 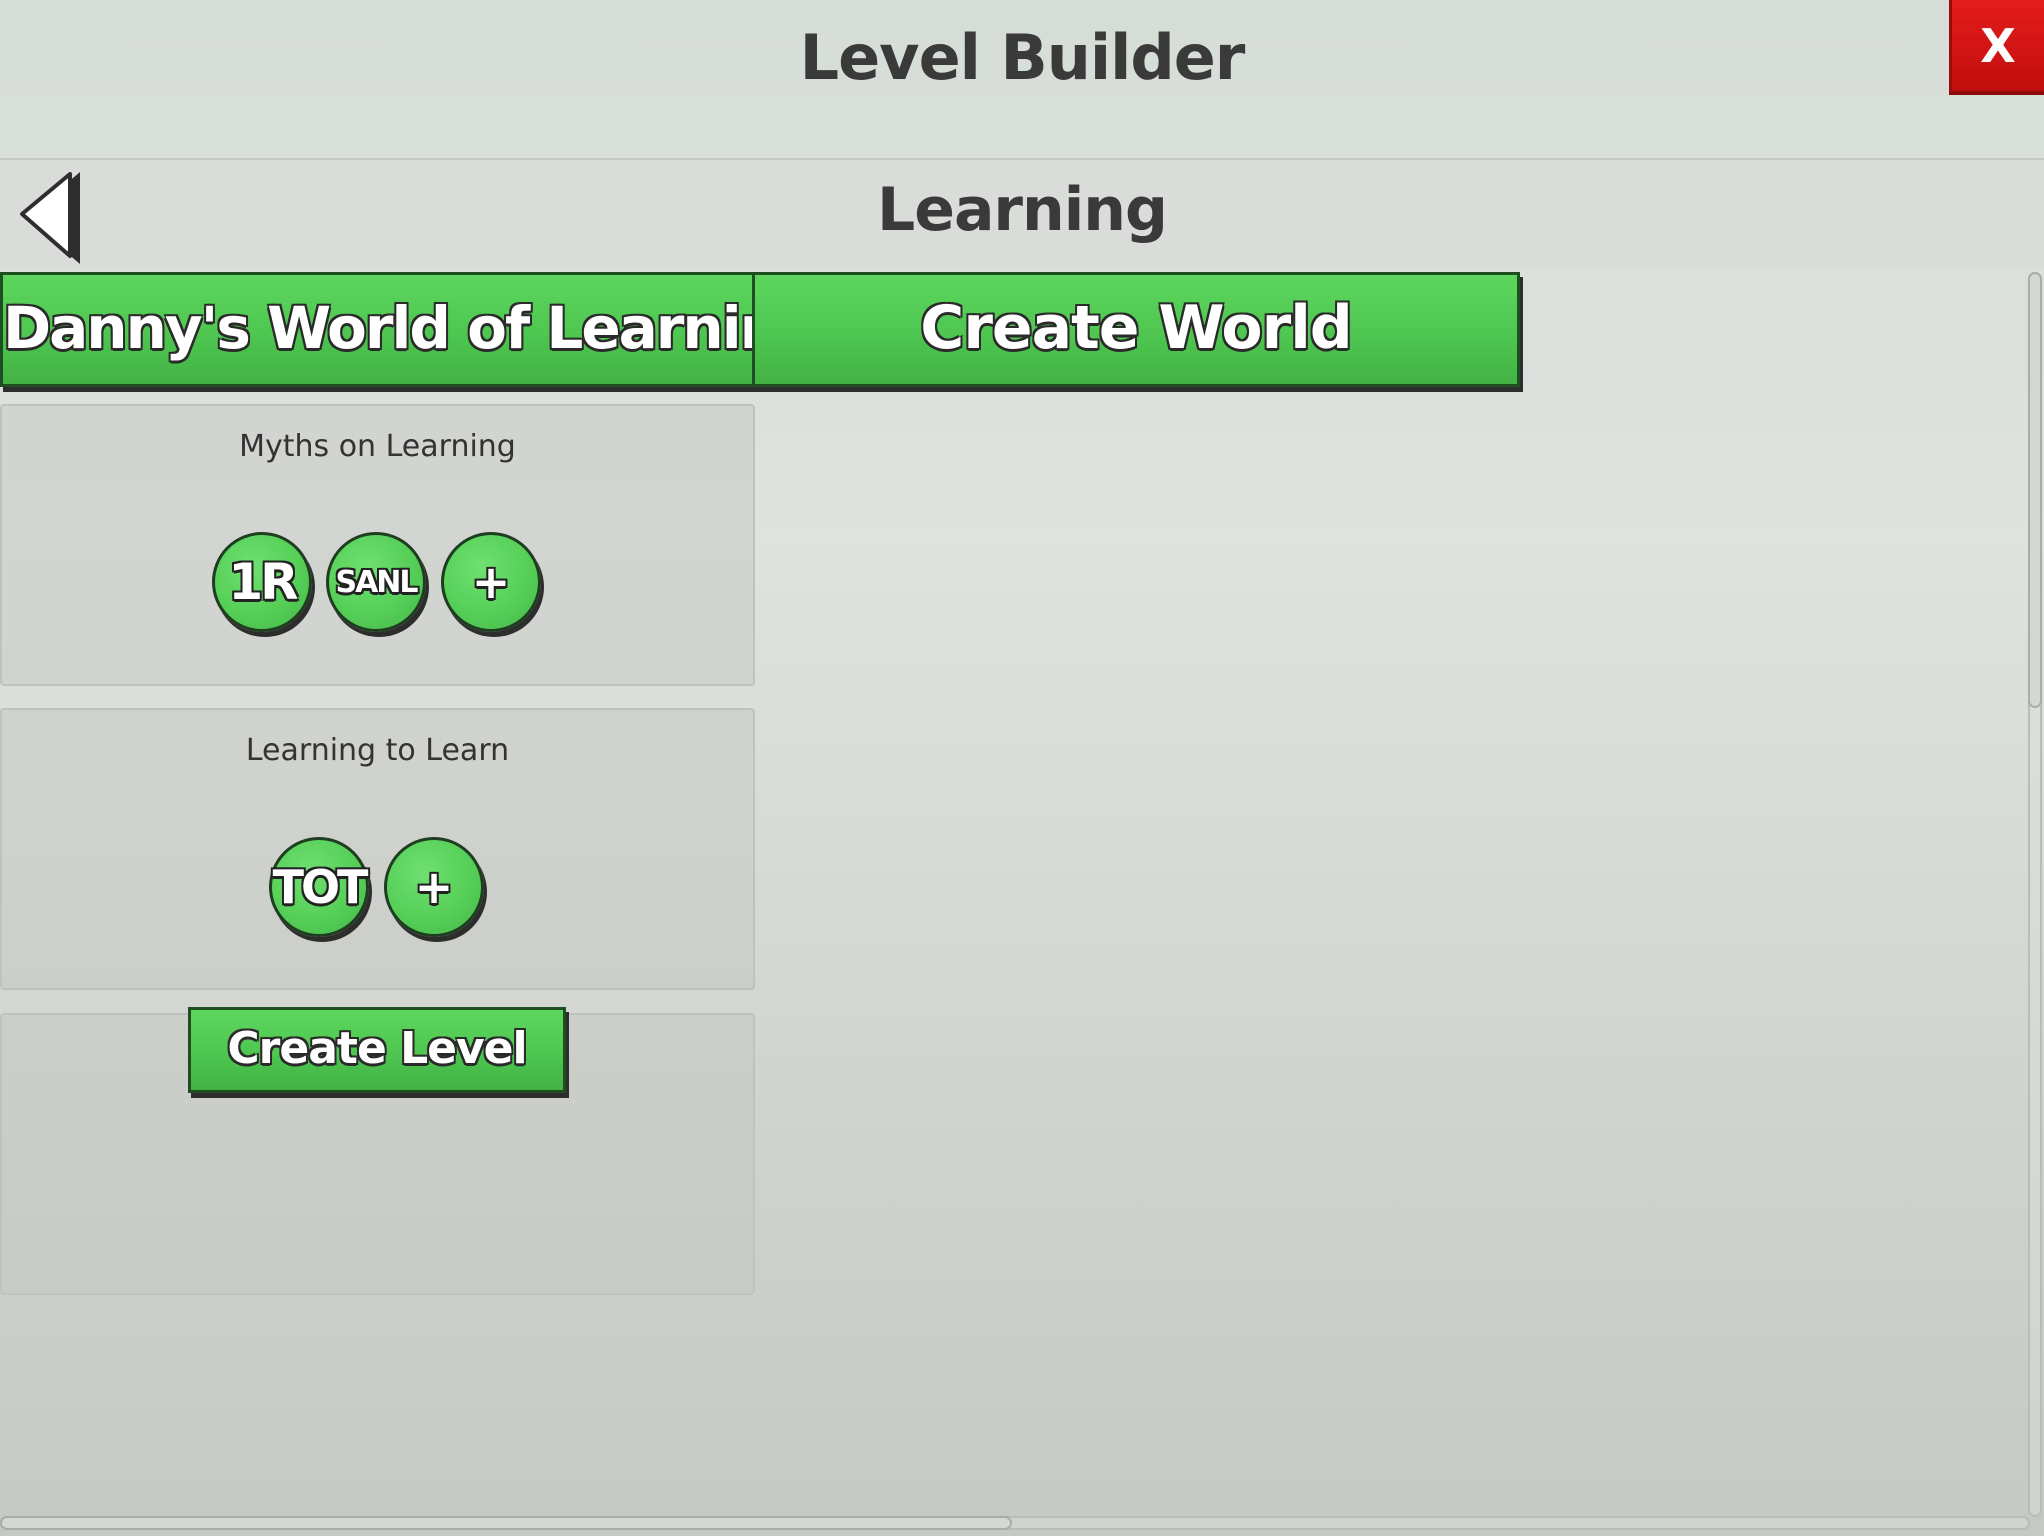 I want to click on horizontal-scrollbar-thumb, so click(x=506, y=1523).